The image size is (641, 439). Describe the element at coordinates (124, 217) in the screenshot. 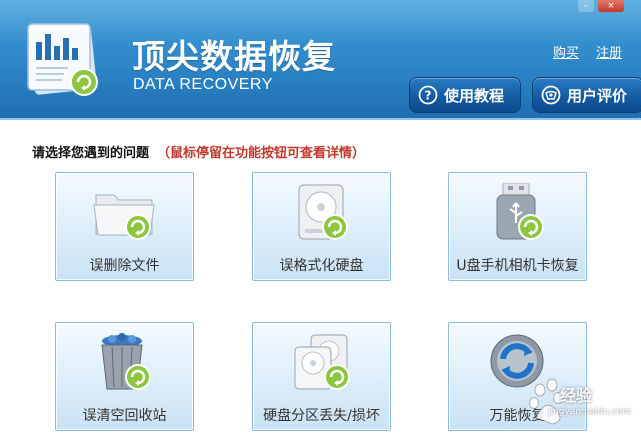

I see `folder-restore-icon` at that location.